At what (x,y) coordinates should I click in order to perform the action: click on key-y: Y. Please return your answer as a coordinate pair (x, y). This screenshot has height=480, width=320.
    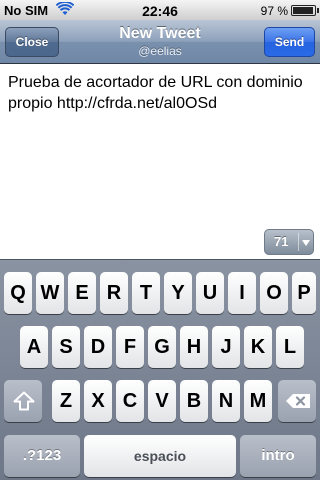
    Looking at the image, I should click on (178, 293).